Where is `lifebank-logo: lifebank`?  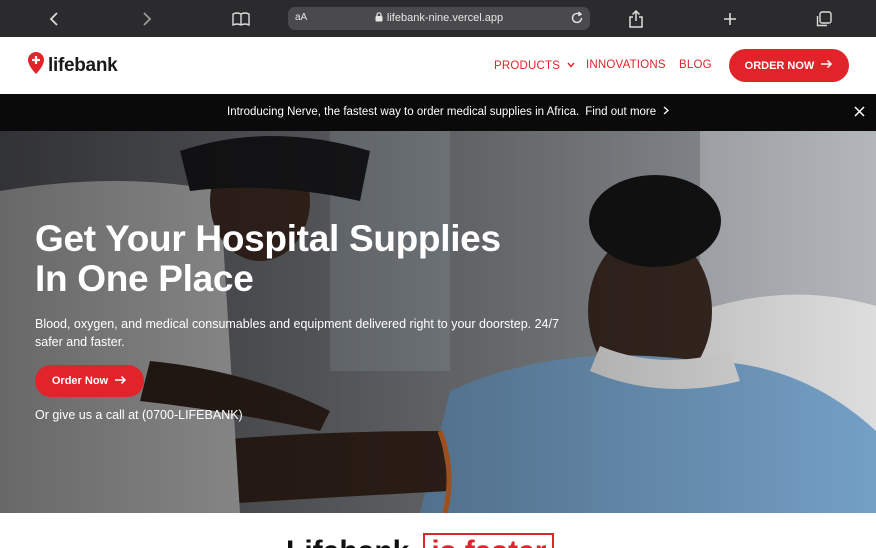
lifebank-logo: lifebank is located at coordinates (72, 65).